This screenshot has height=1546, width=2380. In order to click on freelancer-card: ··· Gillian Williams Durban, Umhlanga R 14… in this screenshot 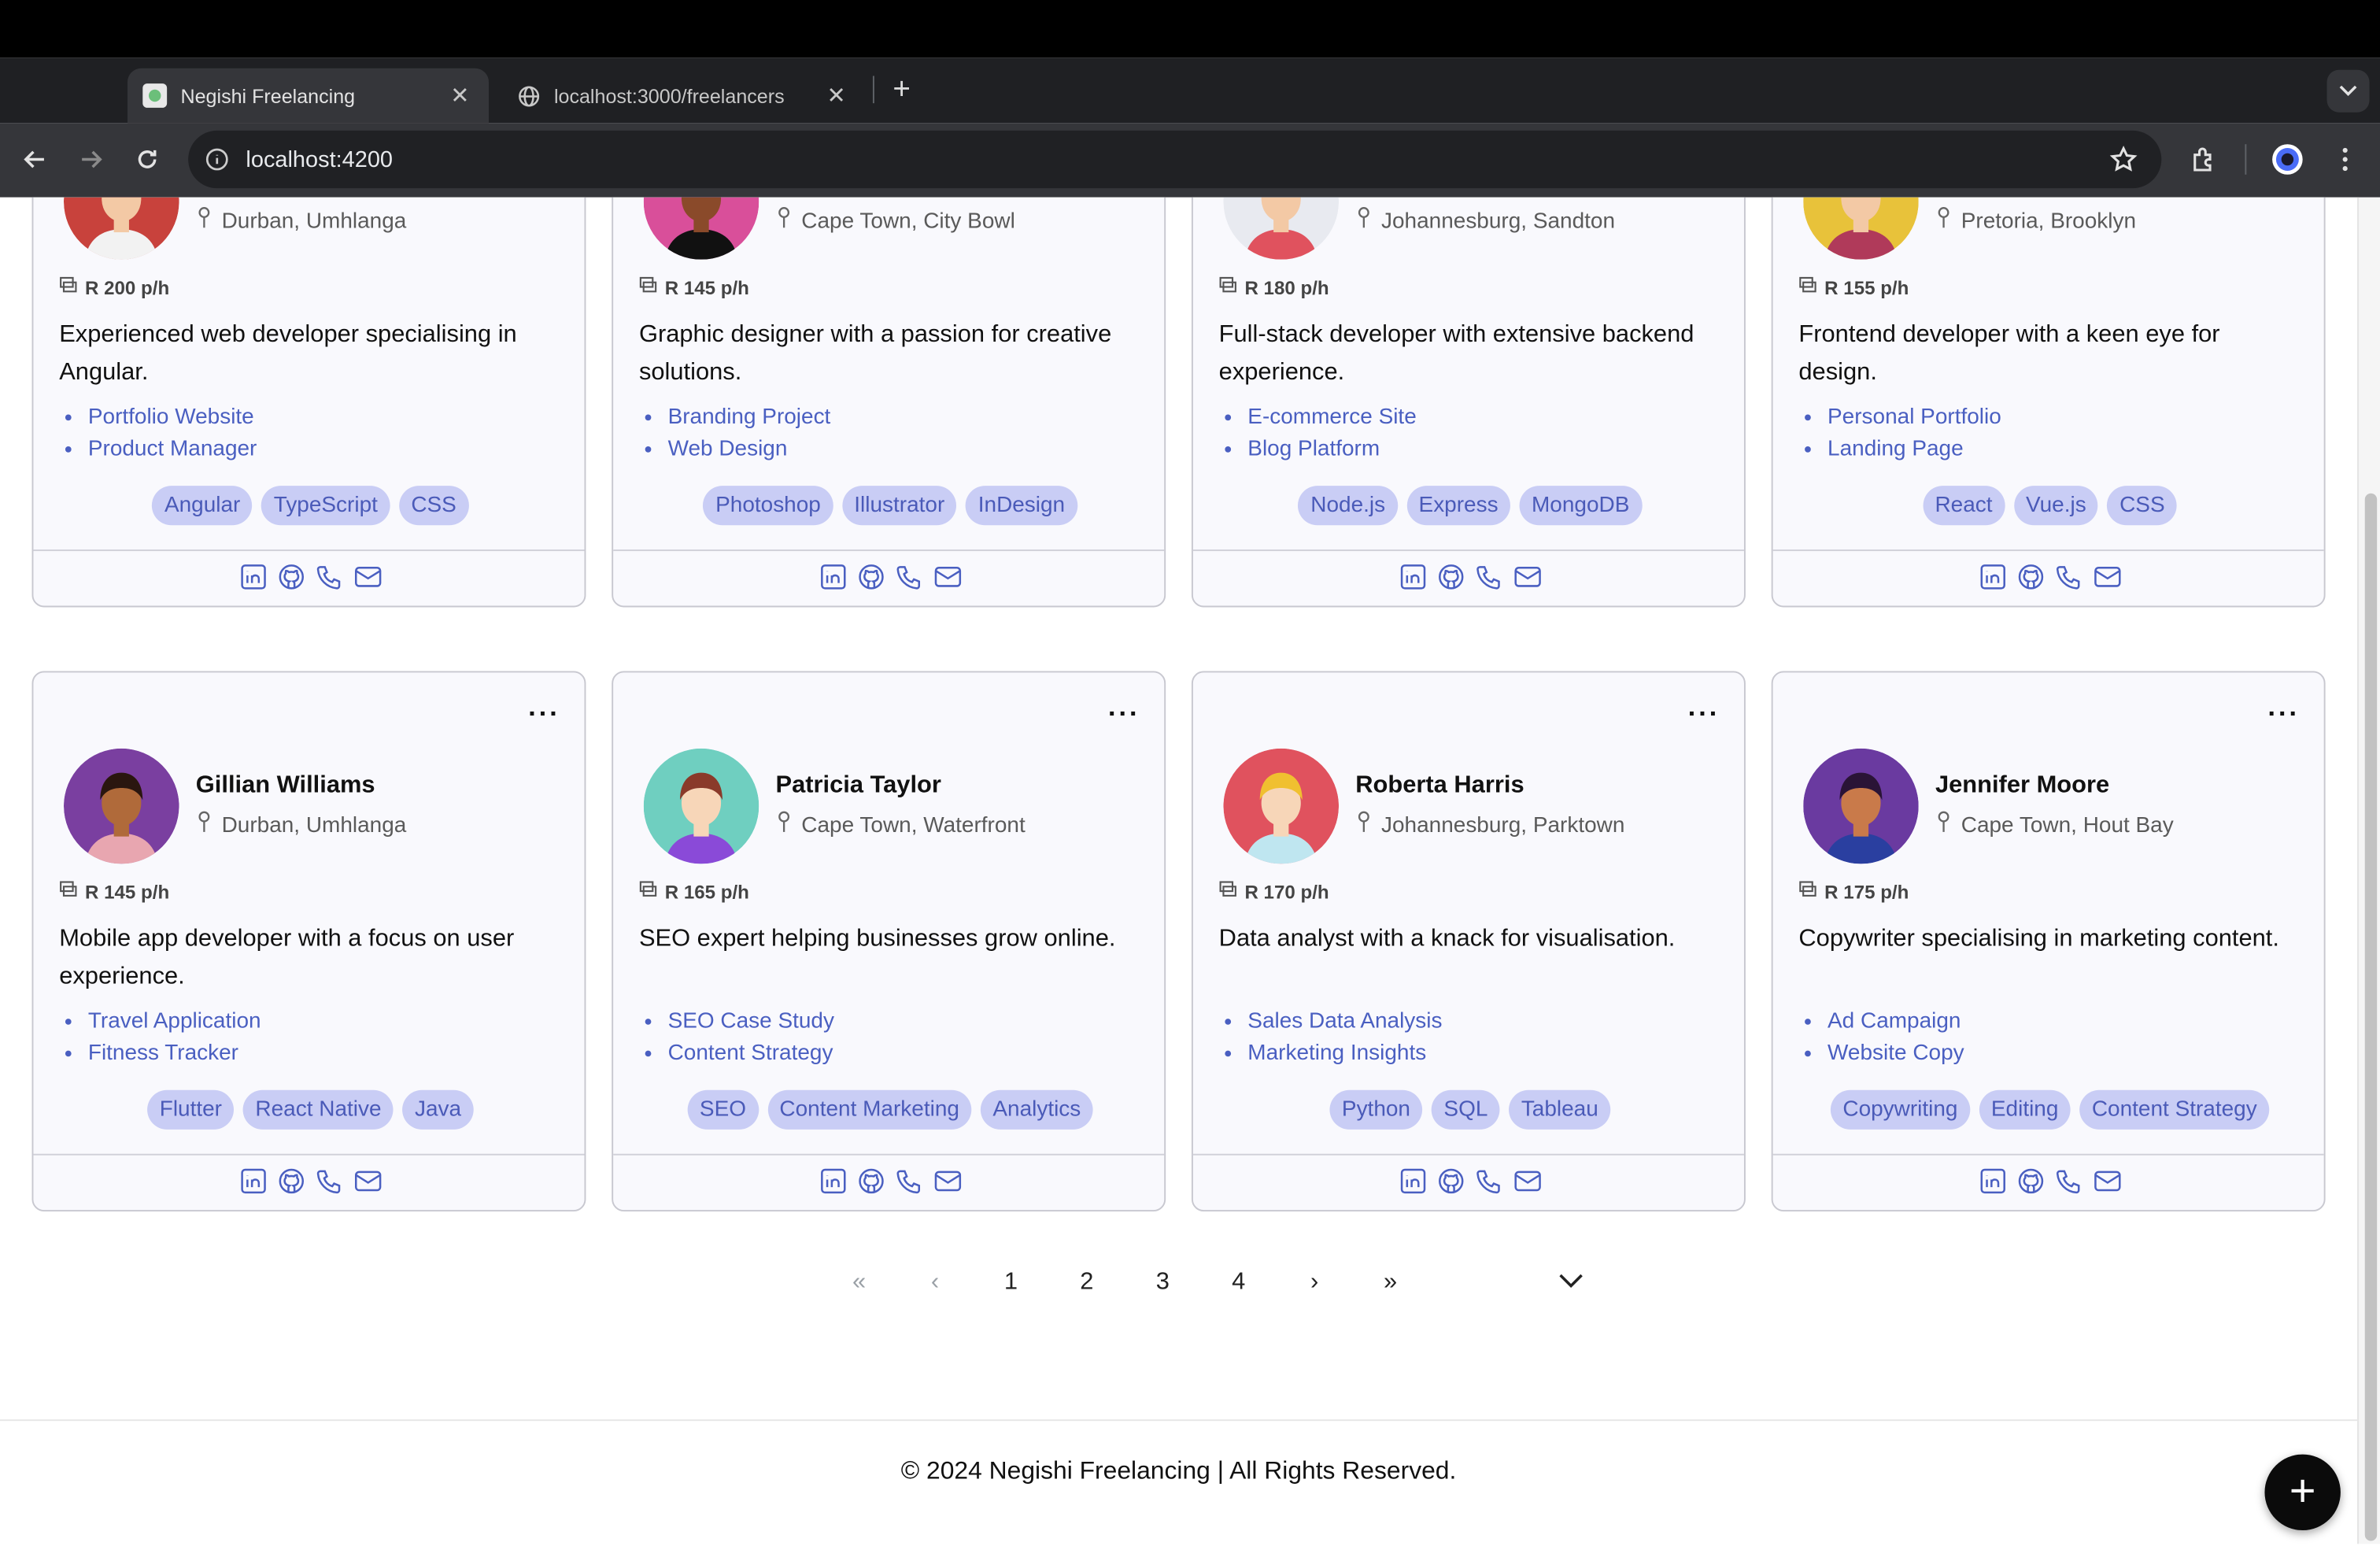, I will do `click(308, 942)`.